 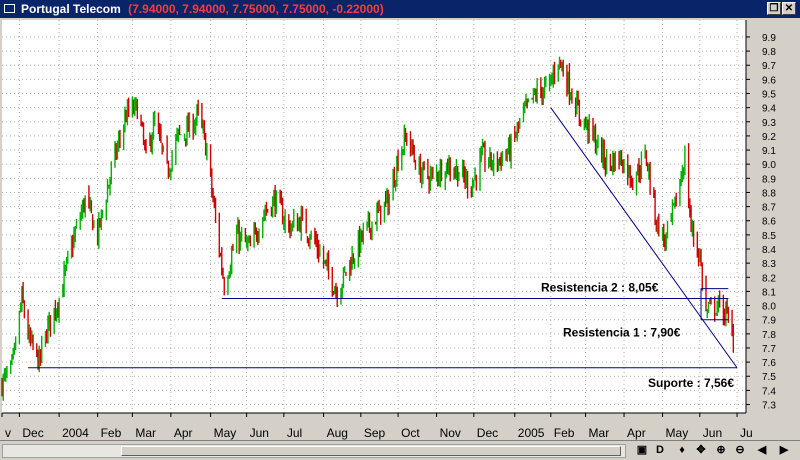 I want to click on annotation-label: Resistencia 1 : 7,90€, so click(x=622, y=333).